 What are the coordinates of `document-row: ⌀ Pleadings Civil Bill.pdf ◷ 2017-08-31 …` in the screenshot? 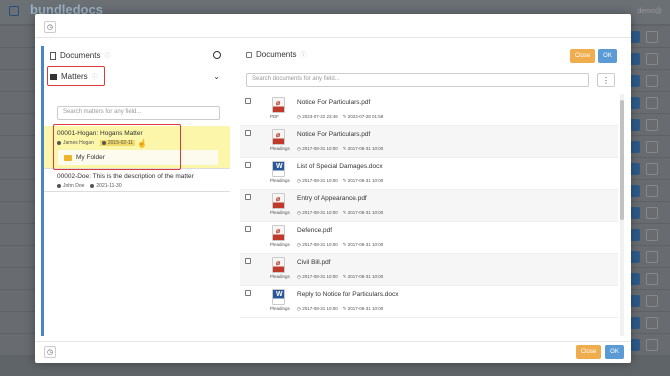 It's located at (429, 270).